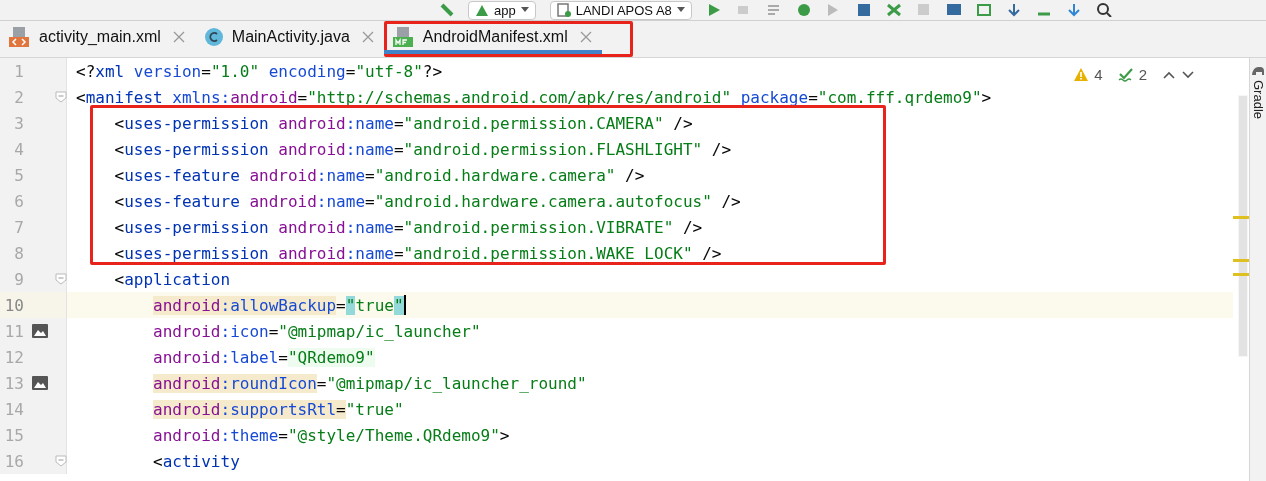  I want to click on line-number: 1, so click(18, 71).